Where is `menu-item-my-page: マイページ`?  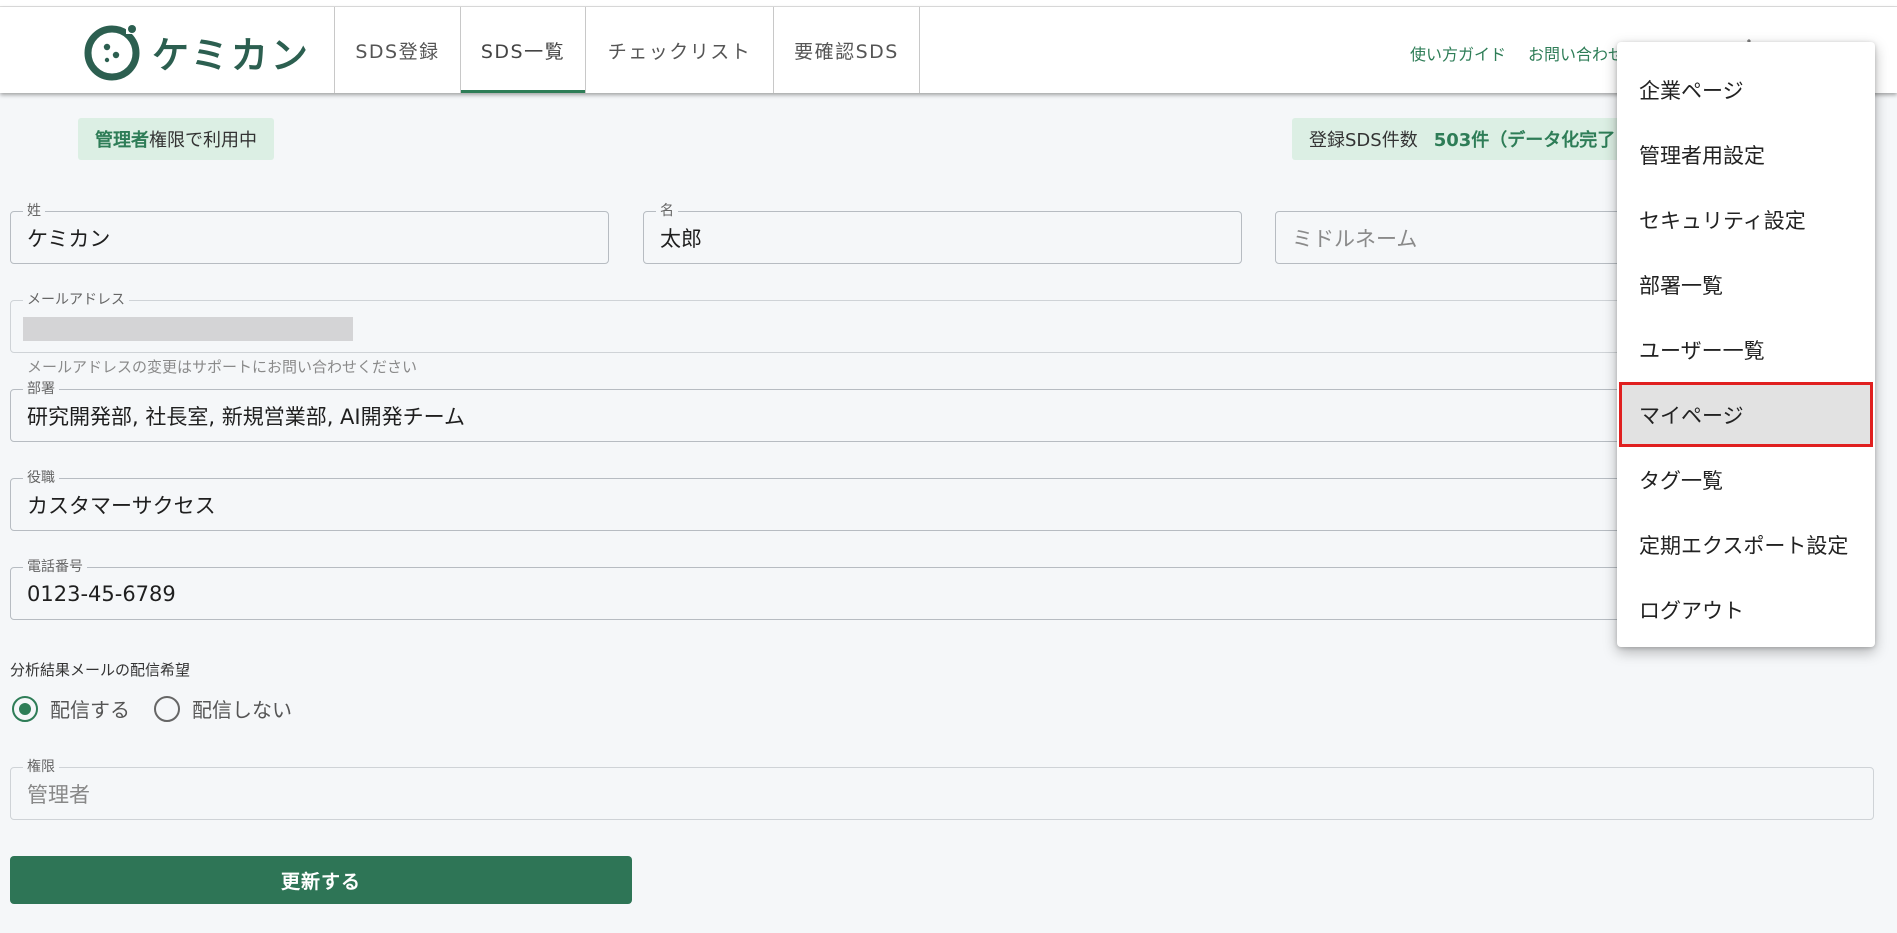 menu-item-my-page: マイページ is located at coordinates (1746, 414).